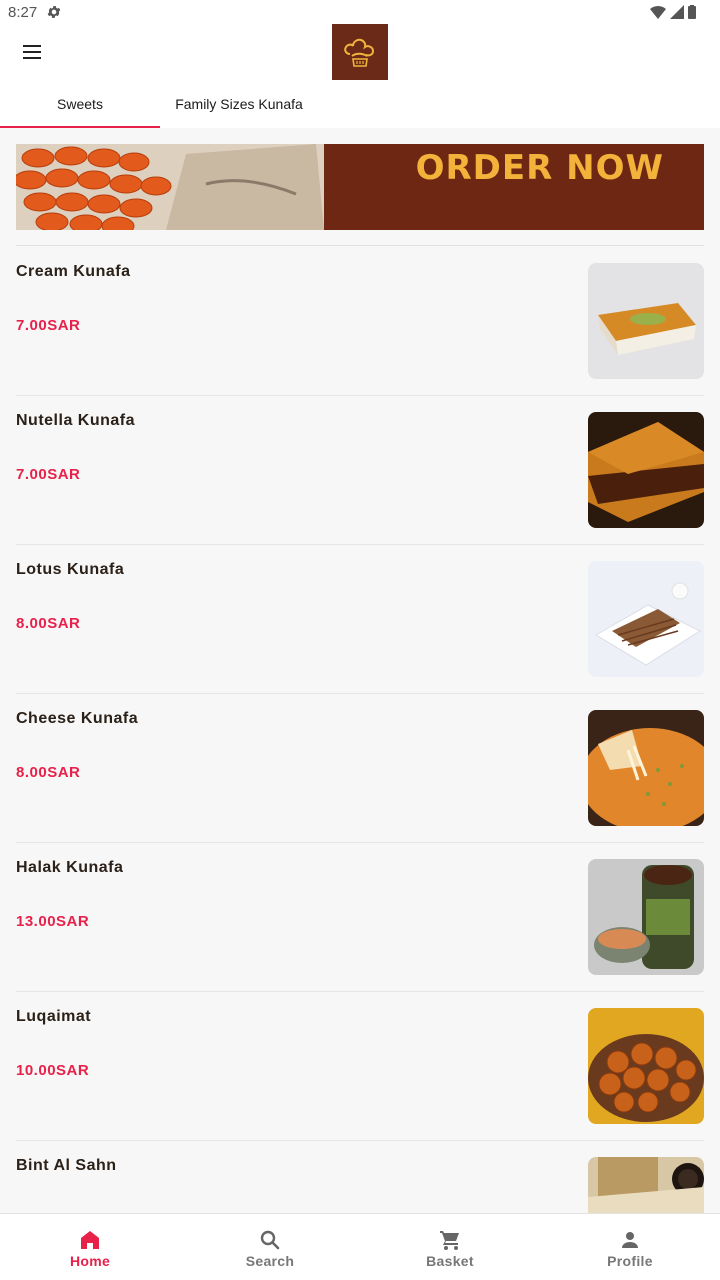 The height and width of the screenshot is (1280, 720). Describe the element at coordinates (54, 12) in the screenshot. I see `settings-gear-icon` at that location.